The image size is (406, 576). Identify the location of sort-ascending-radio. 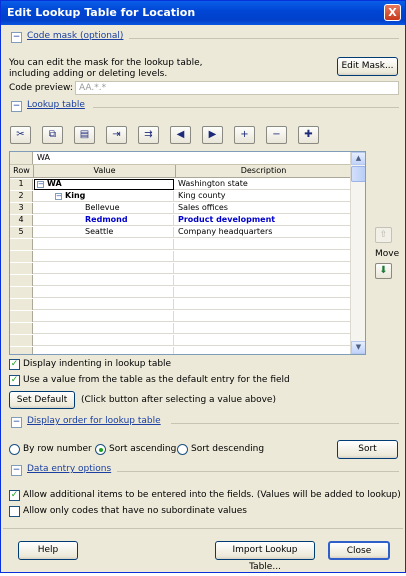
(100, 449).